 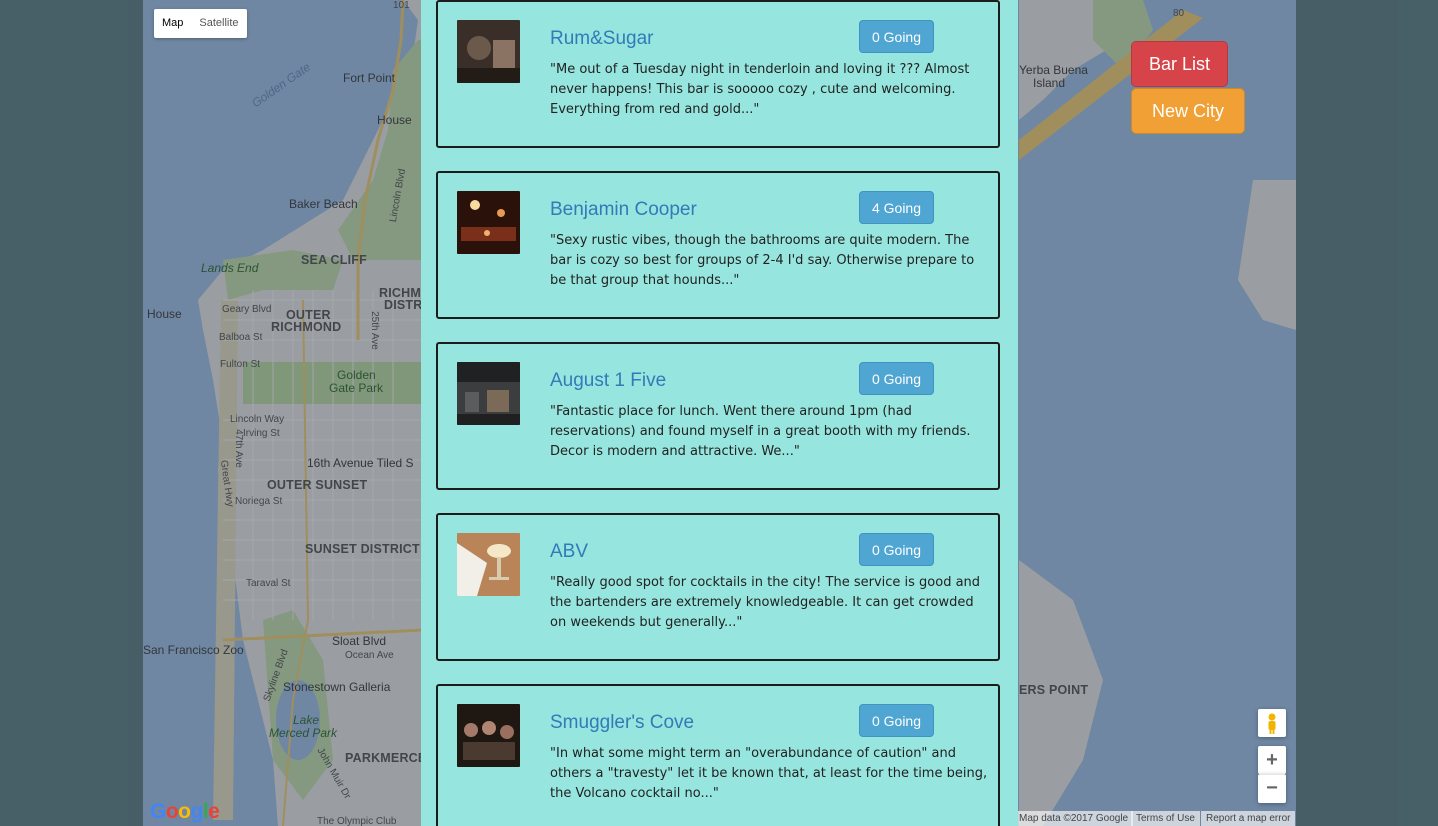 What do you see at coordinates (323, 204) in the screenshot?
I see `map-label-baker-beach: Baker Beach` at bounding box center [323, 204].